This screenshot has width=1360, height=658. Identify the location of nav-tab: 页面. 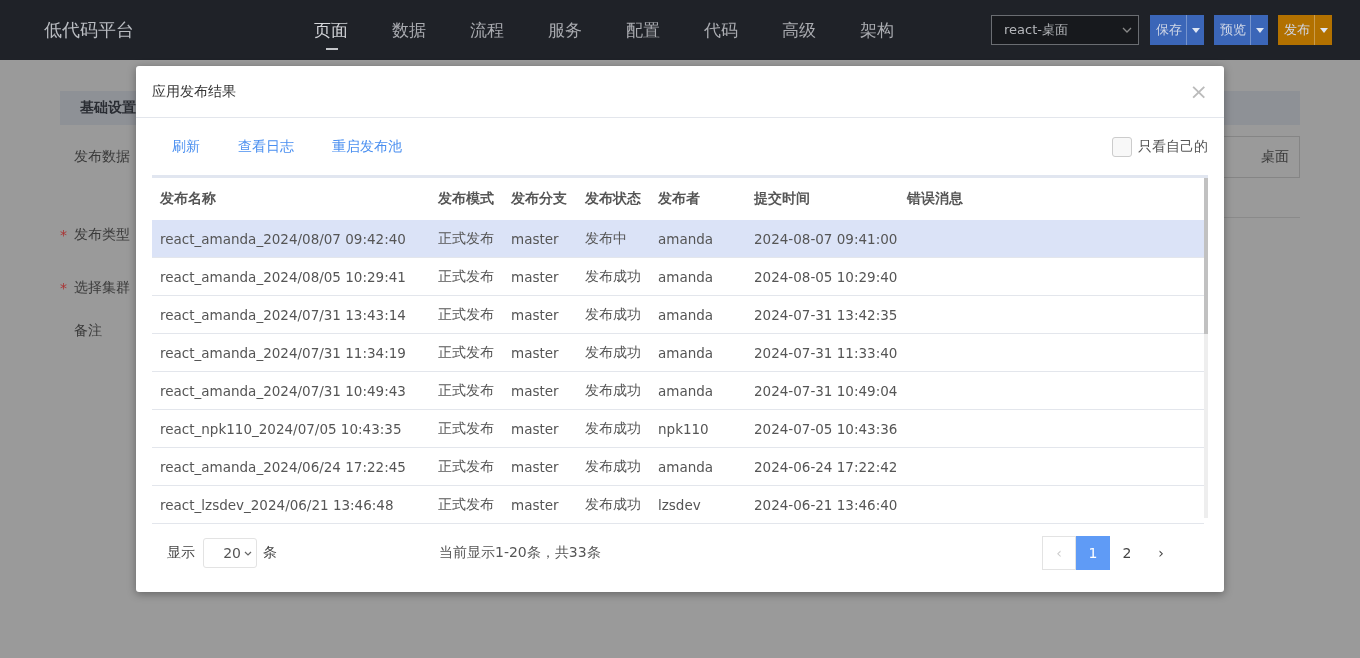
(331, 30).